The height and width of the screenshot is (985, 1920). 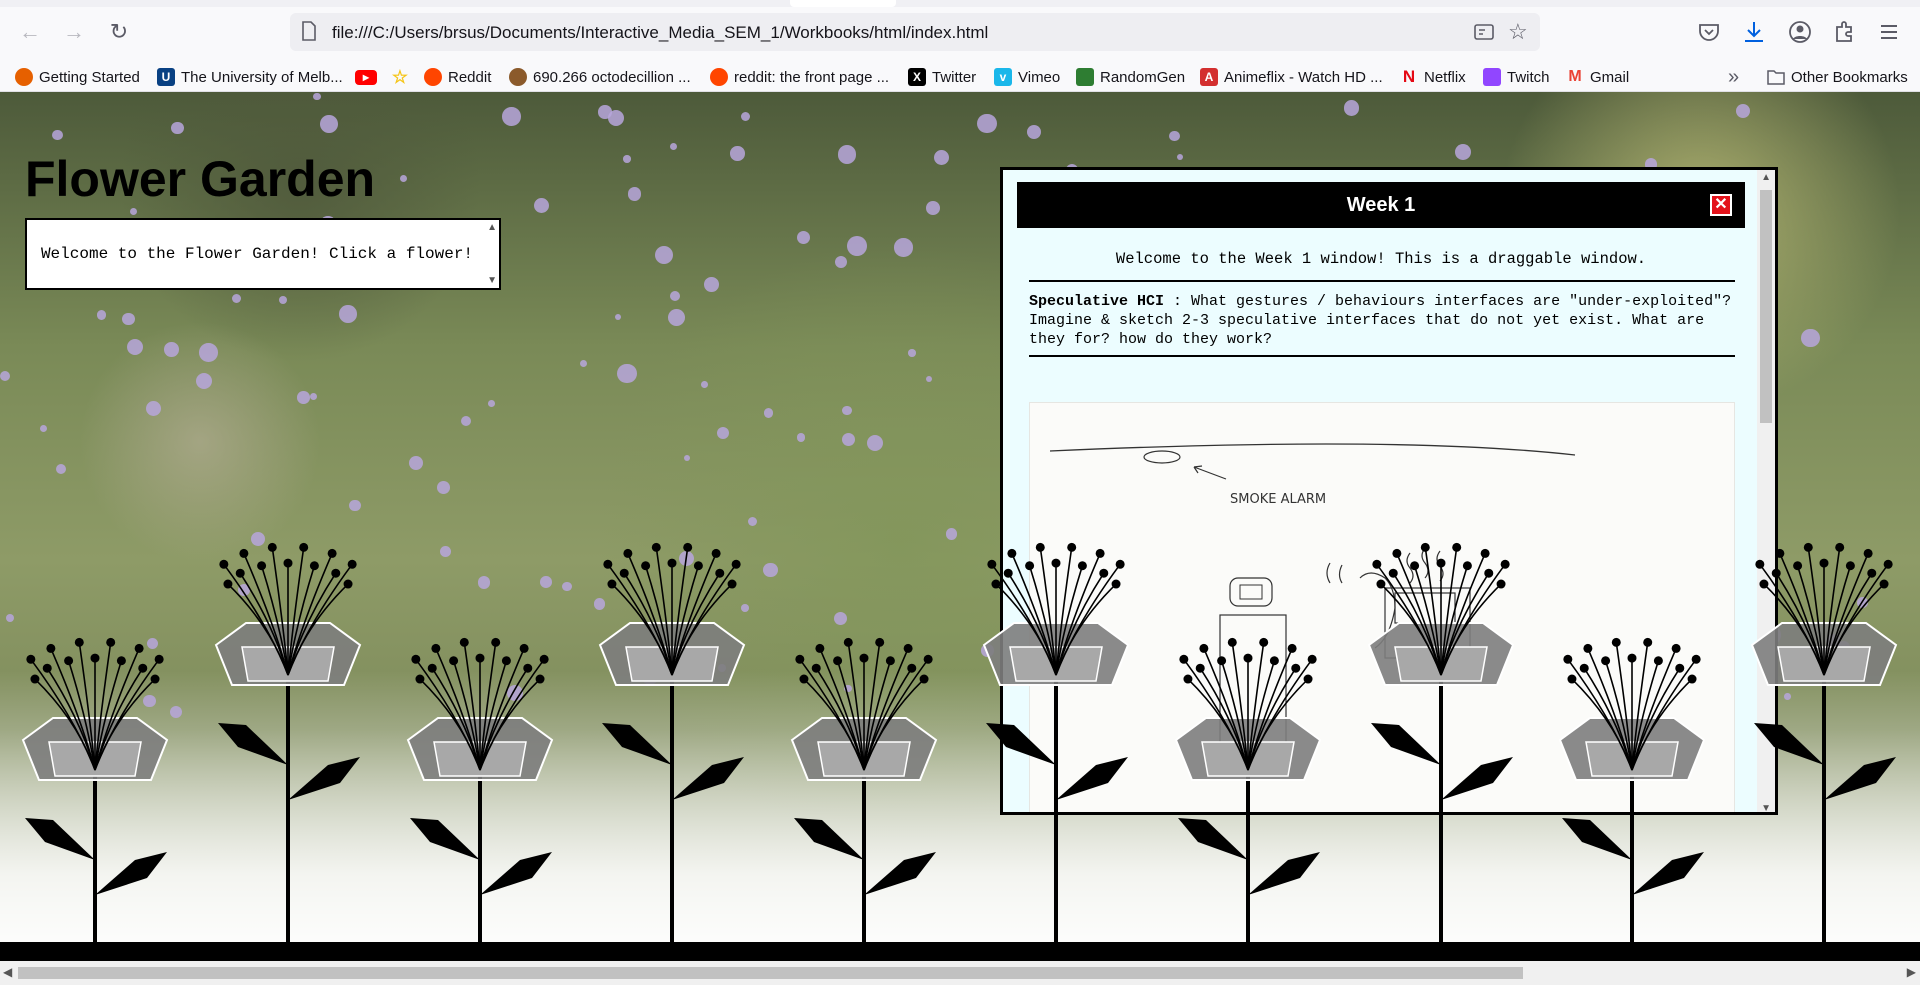 I want to click on window-scrollbar: ▲ ▼, so click(x=1766, y=491).